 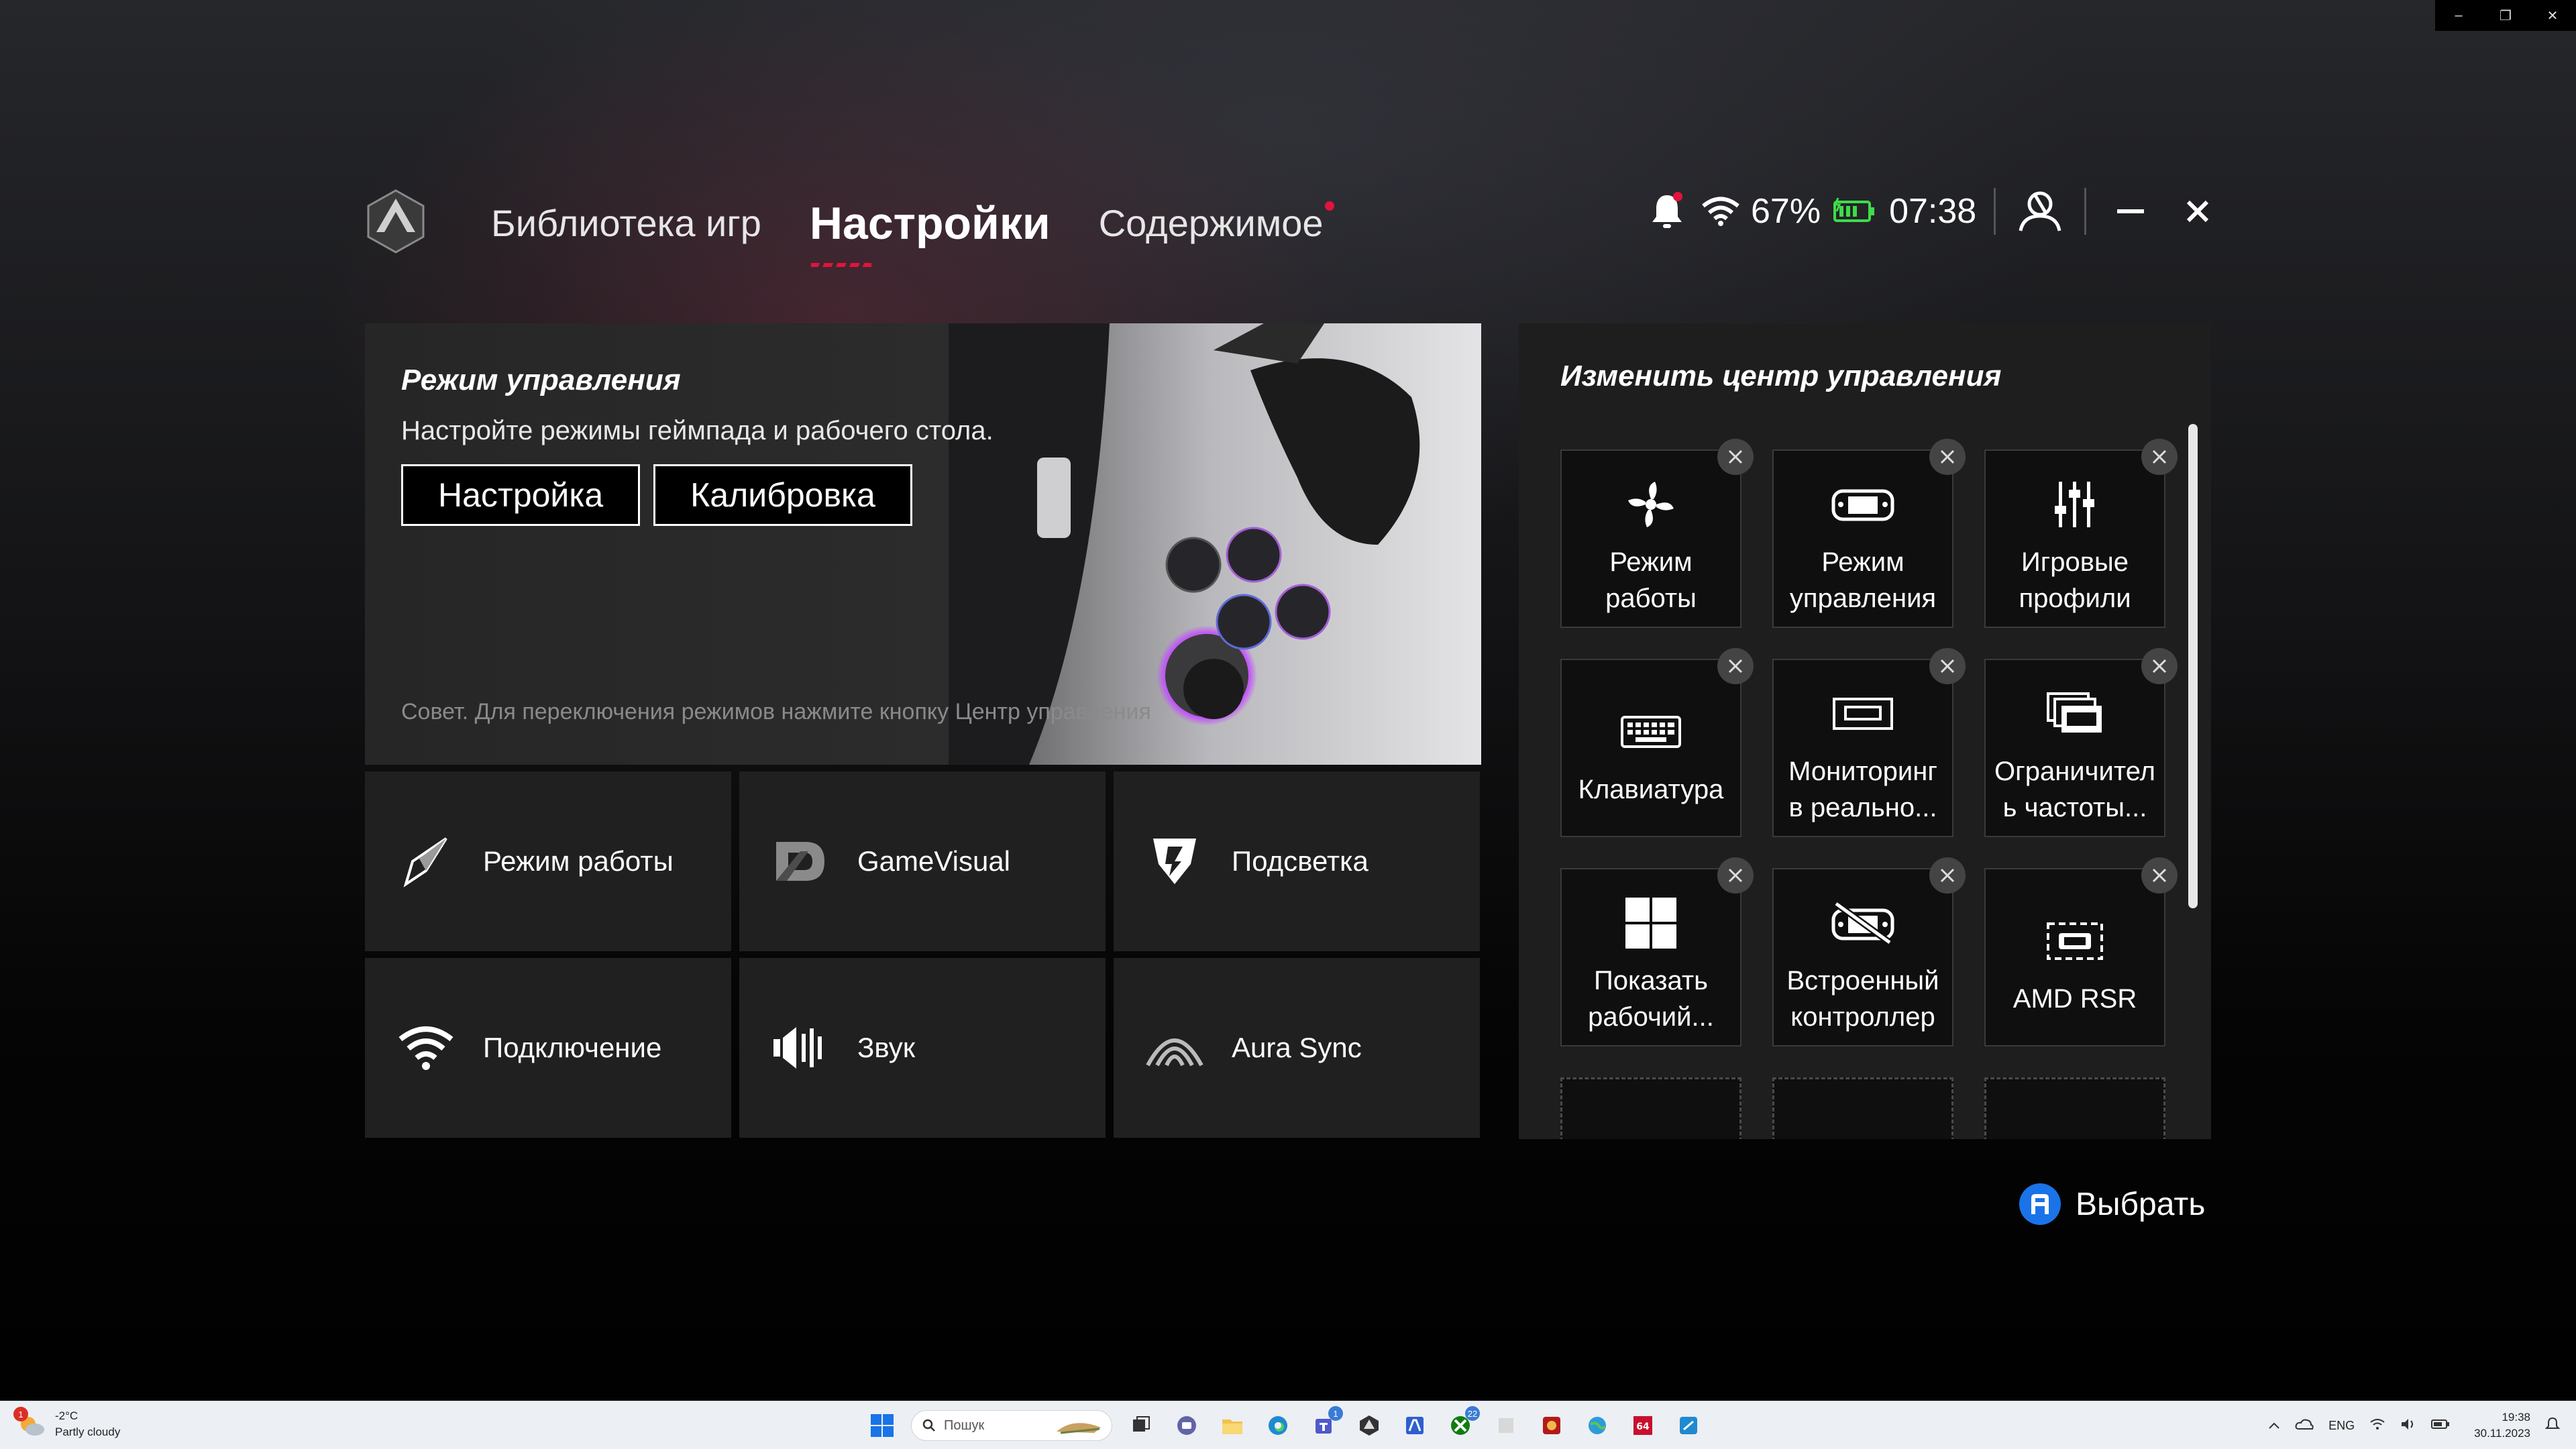 I want to click on keyboard-icon, so click(x=1651, y=732).